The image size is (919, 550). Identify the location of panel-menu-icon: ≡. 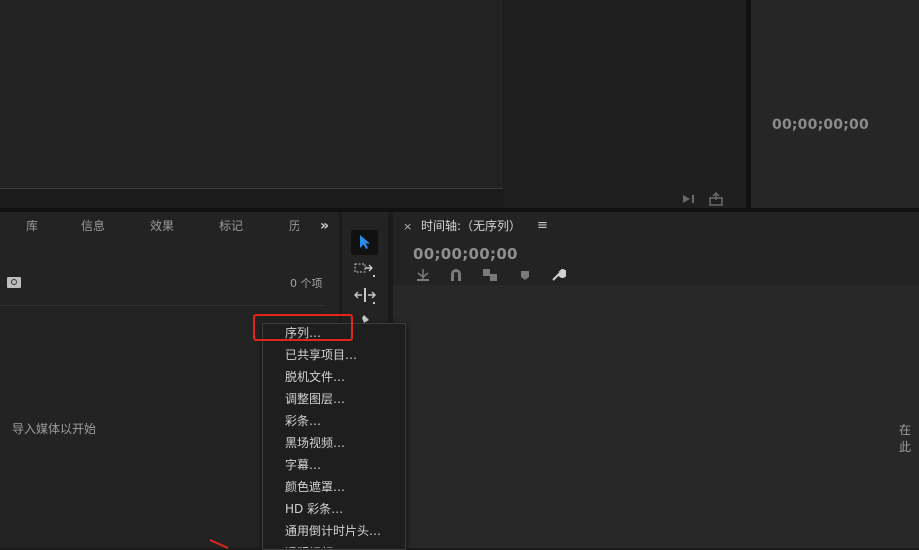
(542, 225).